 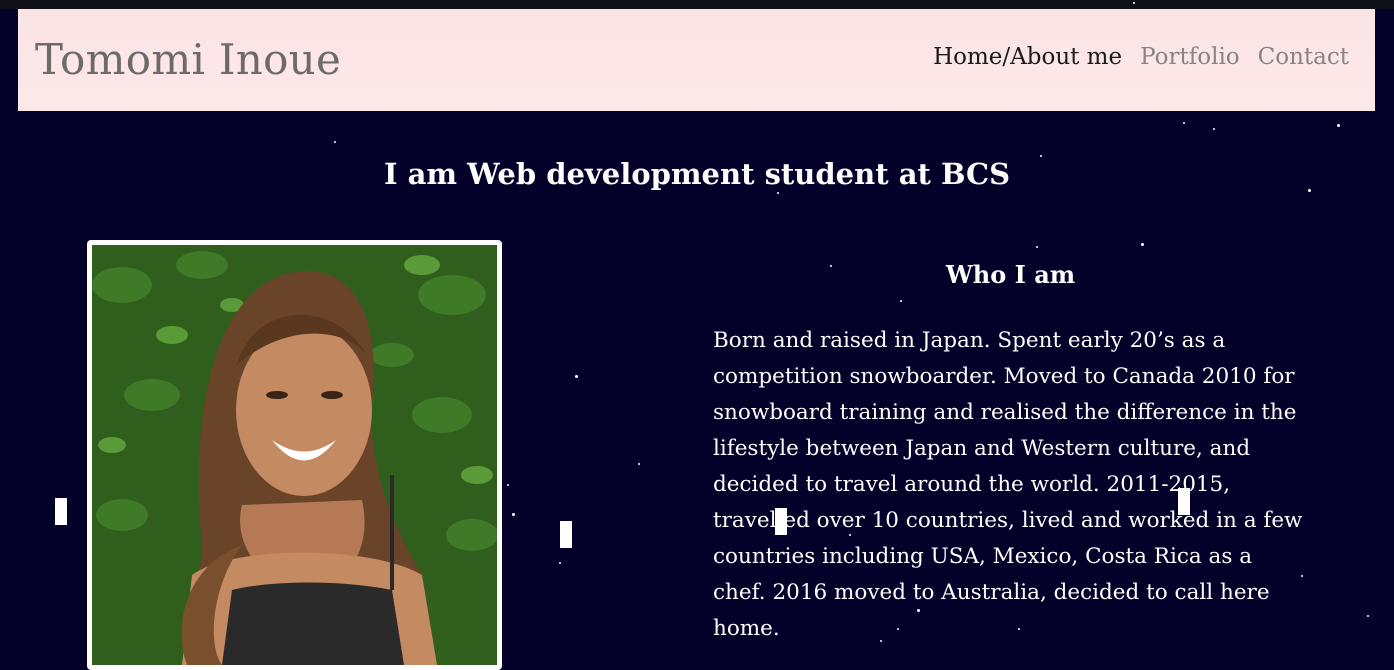 I want to click on about-title: Who I am, so click(x=1010, y=274).